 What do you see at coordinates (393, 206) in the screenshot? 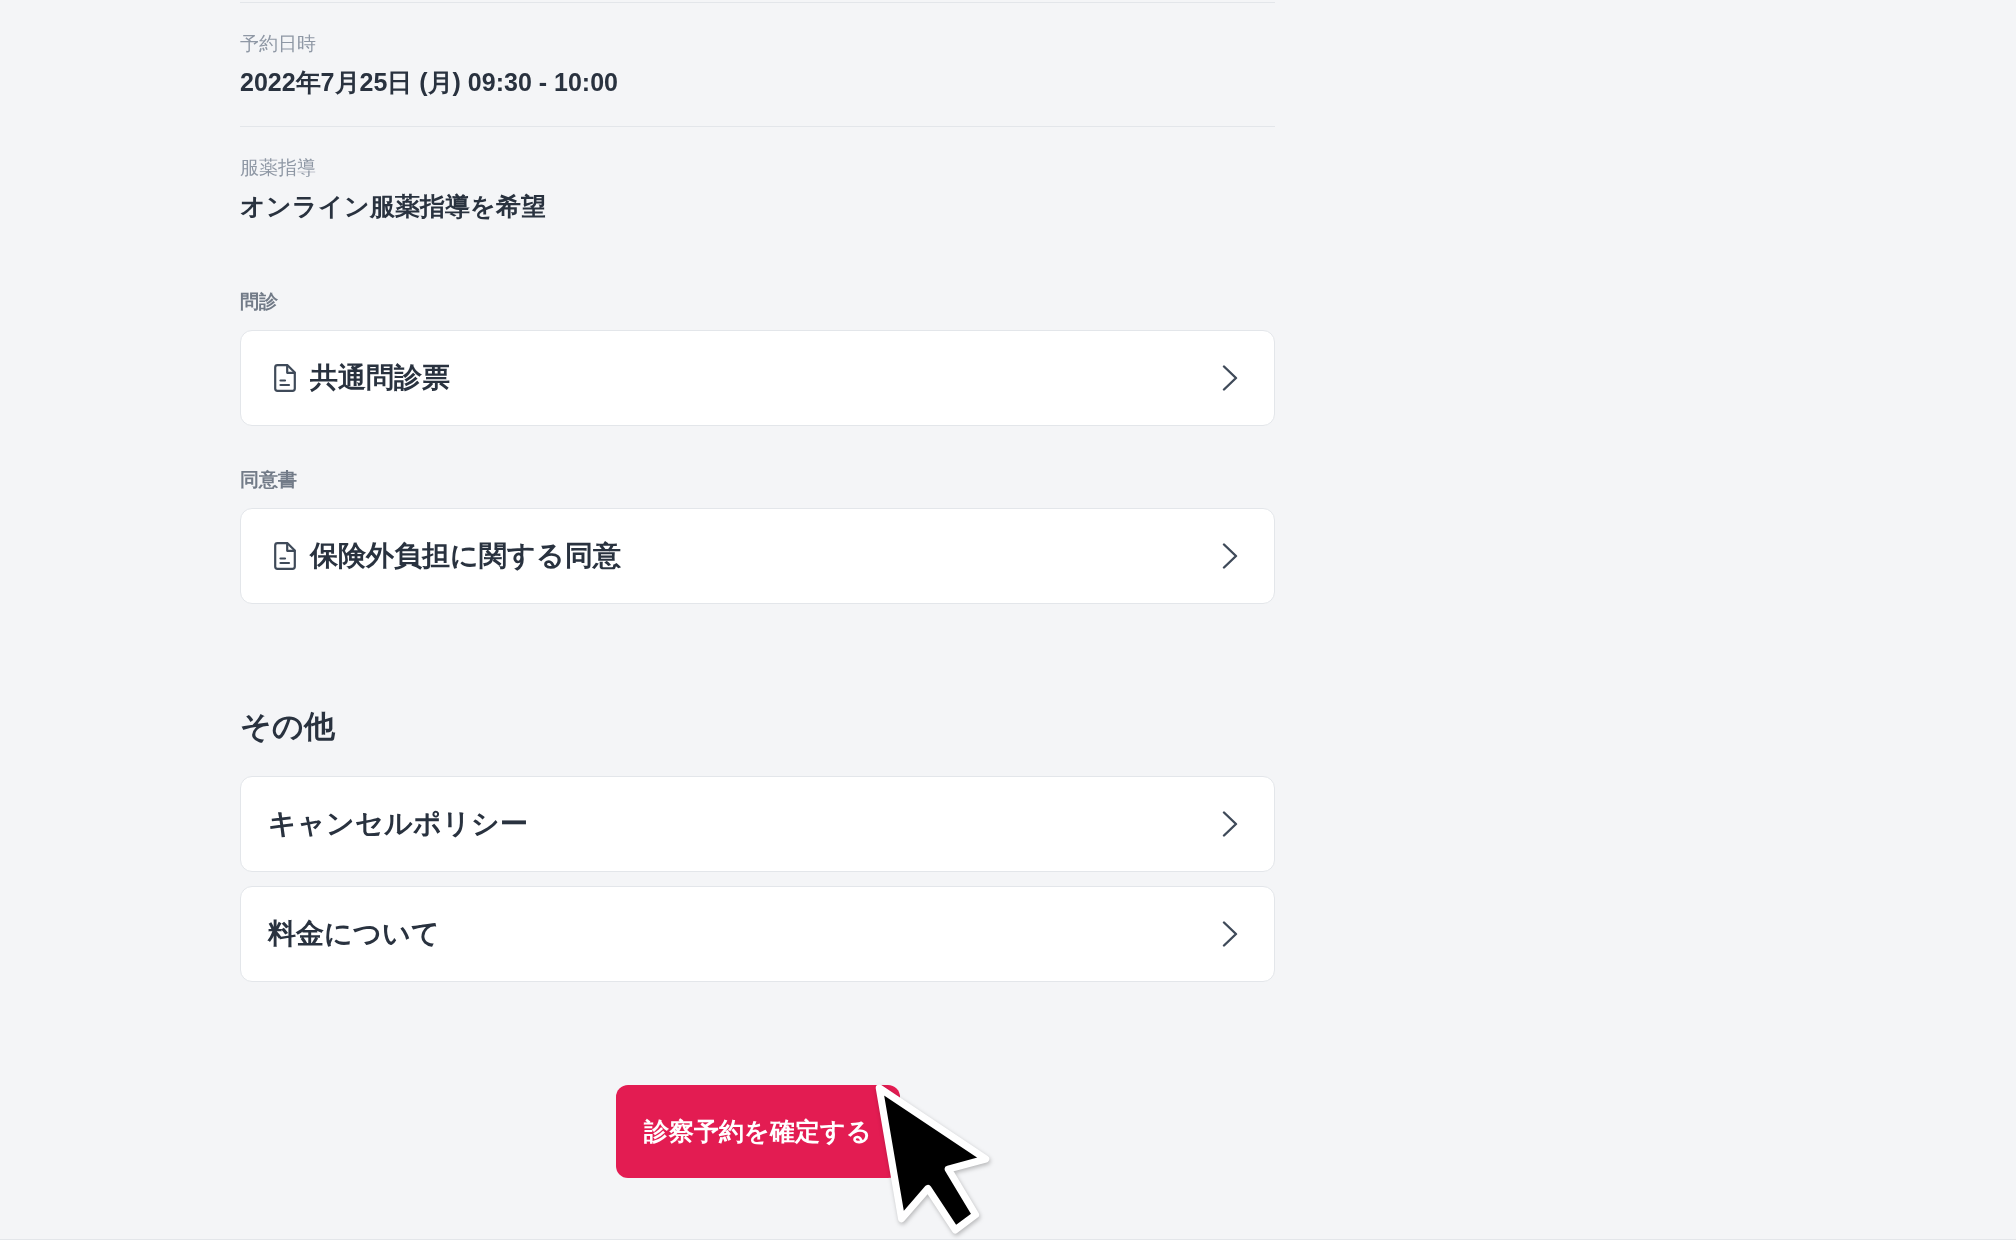
I see `field-value: オンライン服薬指導を希望` at bounding box center [393, 206].